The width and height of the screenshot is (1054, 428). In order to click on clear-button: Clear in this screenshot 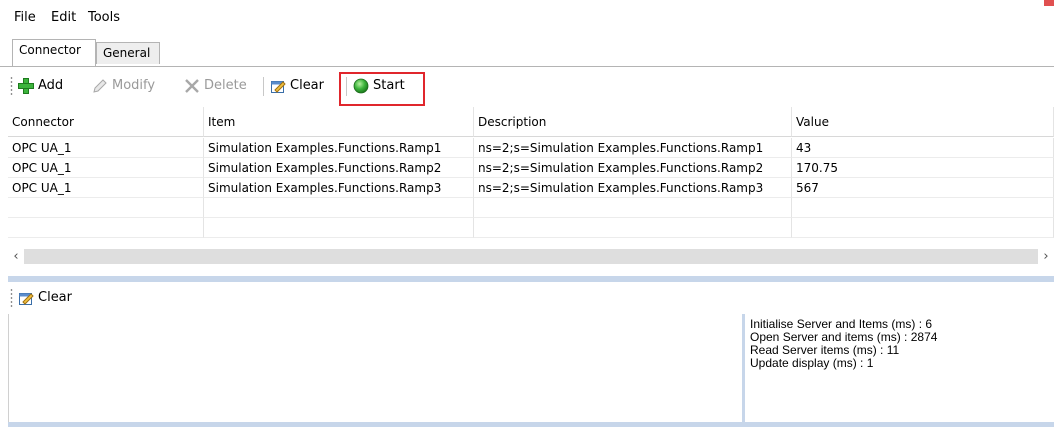, I will do `click(297, 86)`.